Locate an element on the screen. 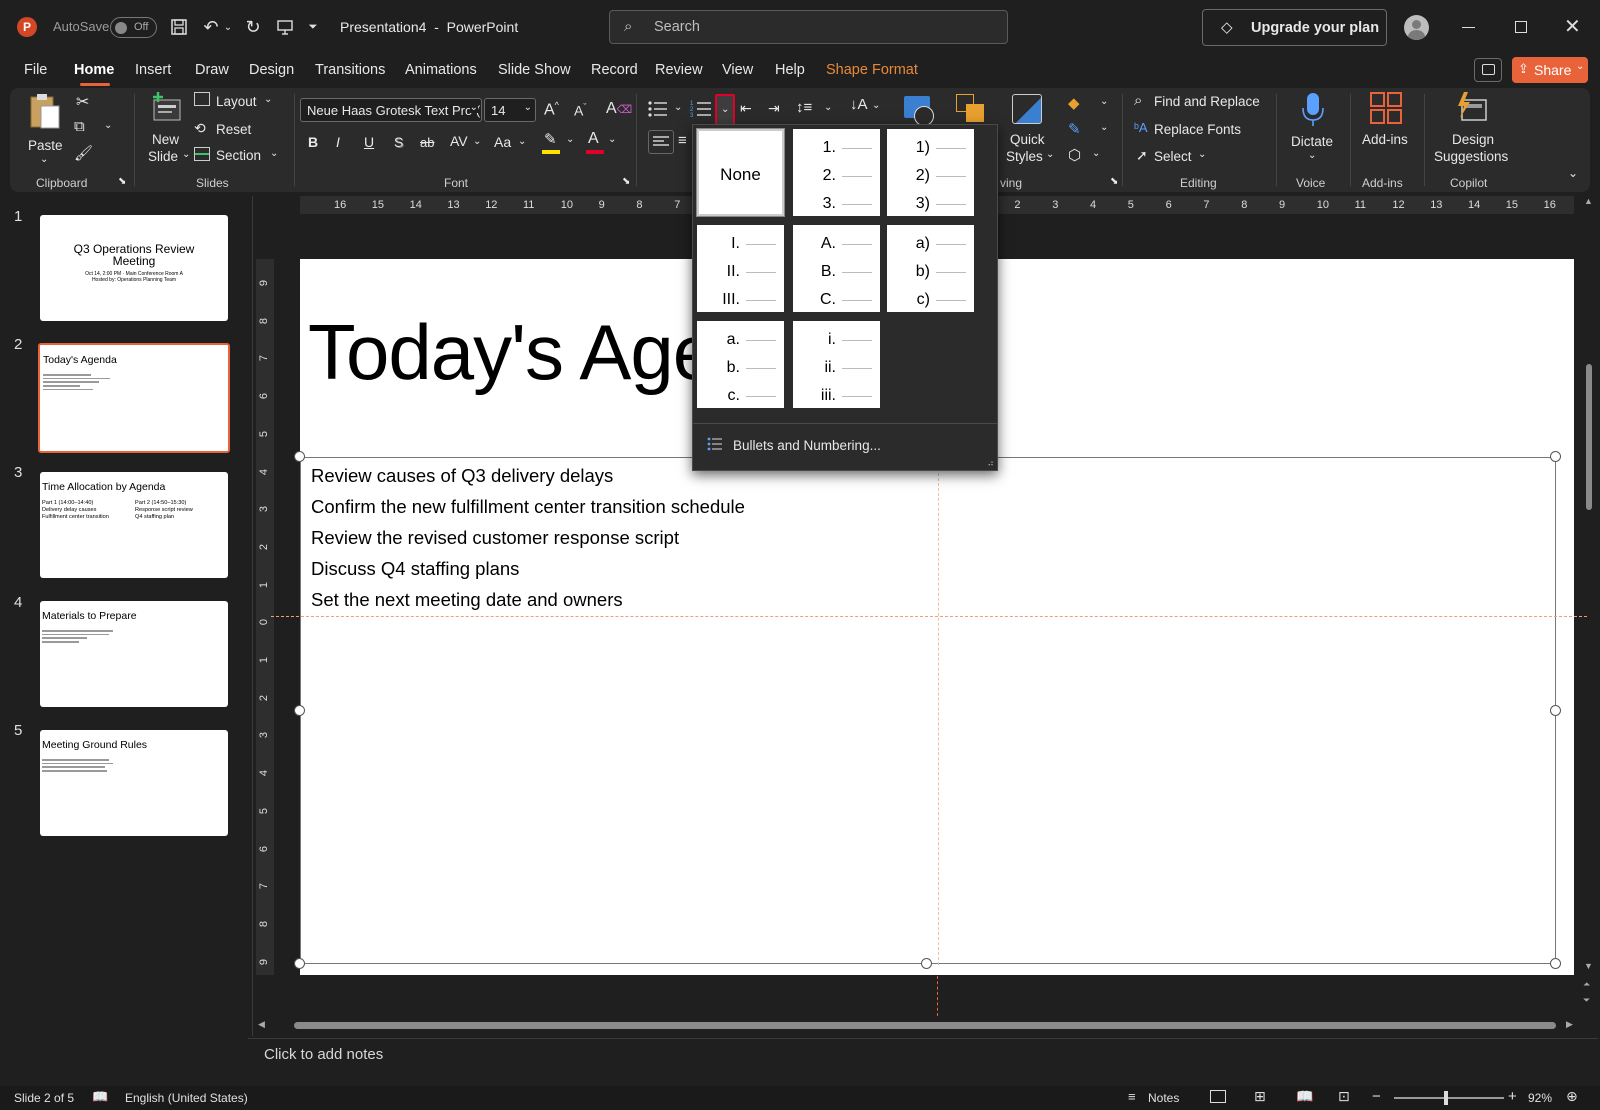 This screenshot has width=1600, height=1110. notes-pane: Click to add notes is located at coordinates (923, 1055).